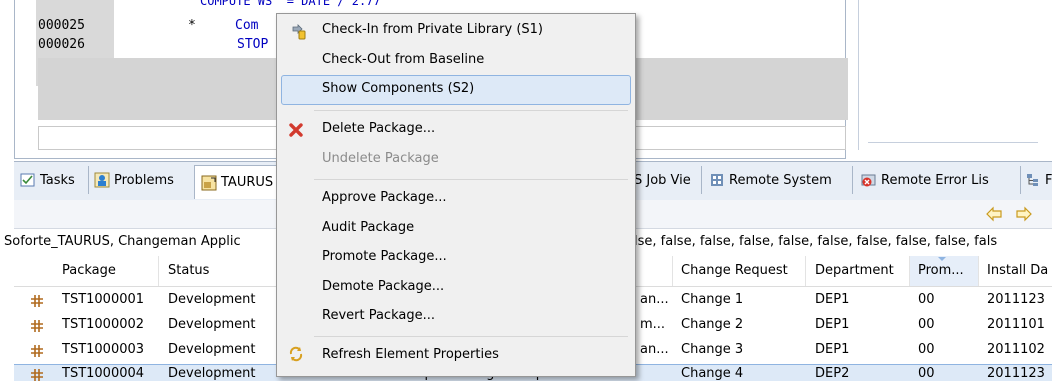  I want to click on cell-package: TST1000002, so click(103, 324).